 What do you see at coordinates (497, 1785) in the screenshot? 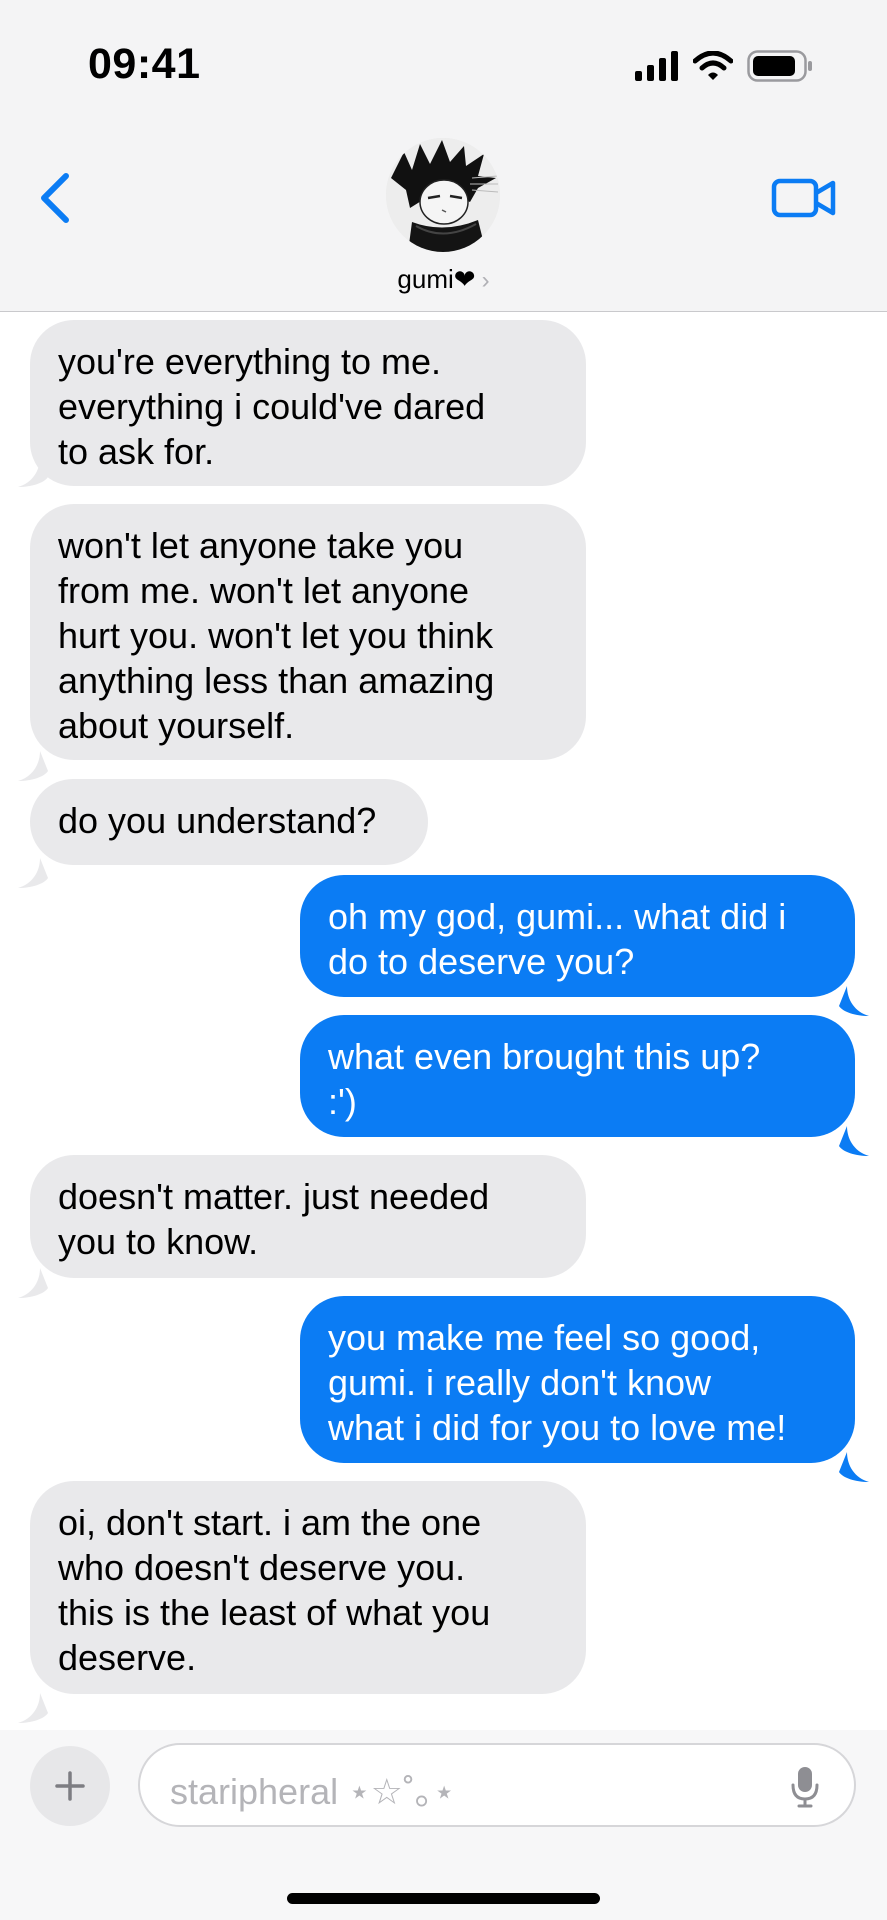
I see `message-input: staripheral ⋆☆˚｡⋆` at bounding box center [497, 1785].